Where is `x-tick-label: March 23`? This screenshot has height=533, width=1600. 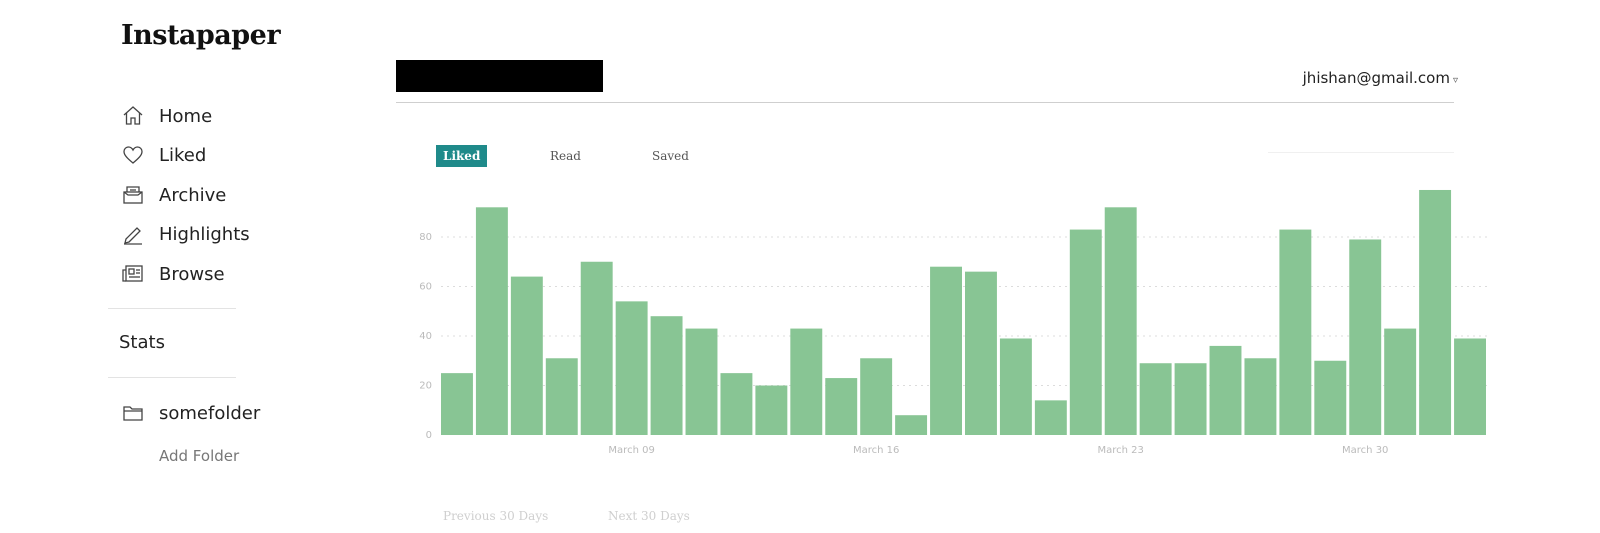
x-tick-label: March 23 is located at coordinates (1121, 450).